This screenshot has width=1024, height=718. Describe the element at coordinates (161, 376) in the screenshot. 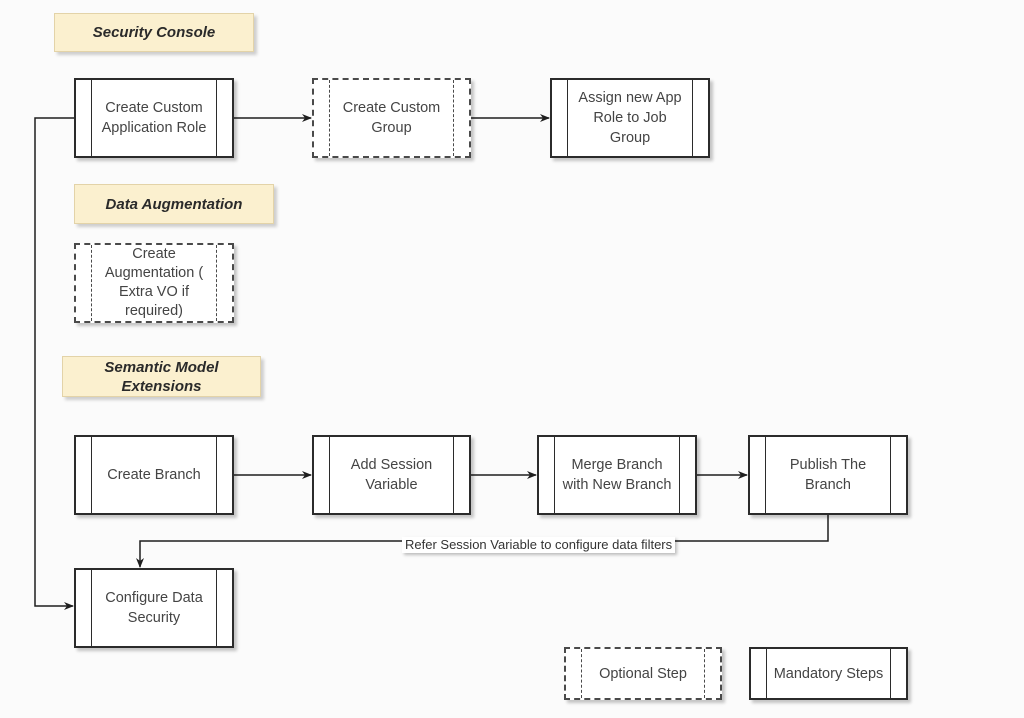

I see `section-semantic-model-extensions: Semantic Model Extensions` at that location.